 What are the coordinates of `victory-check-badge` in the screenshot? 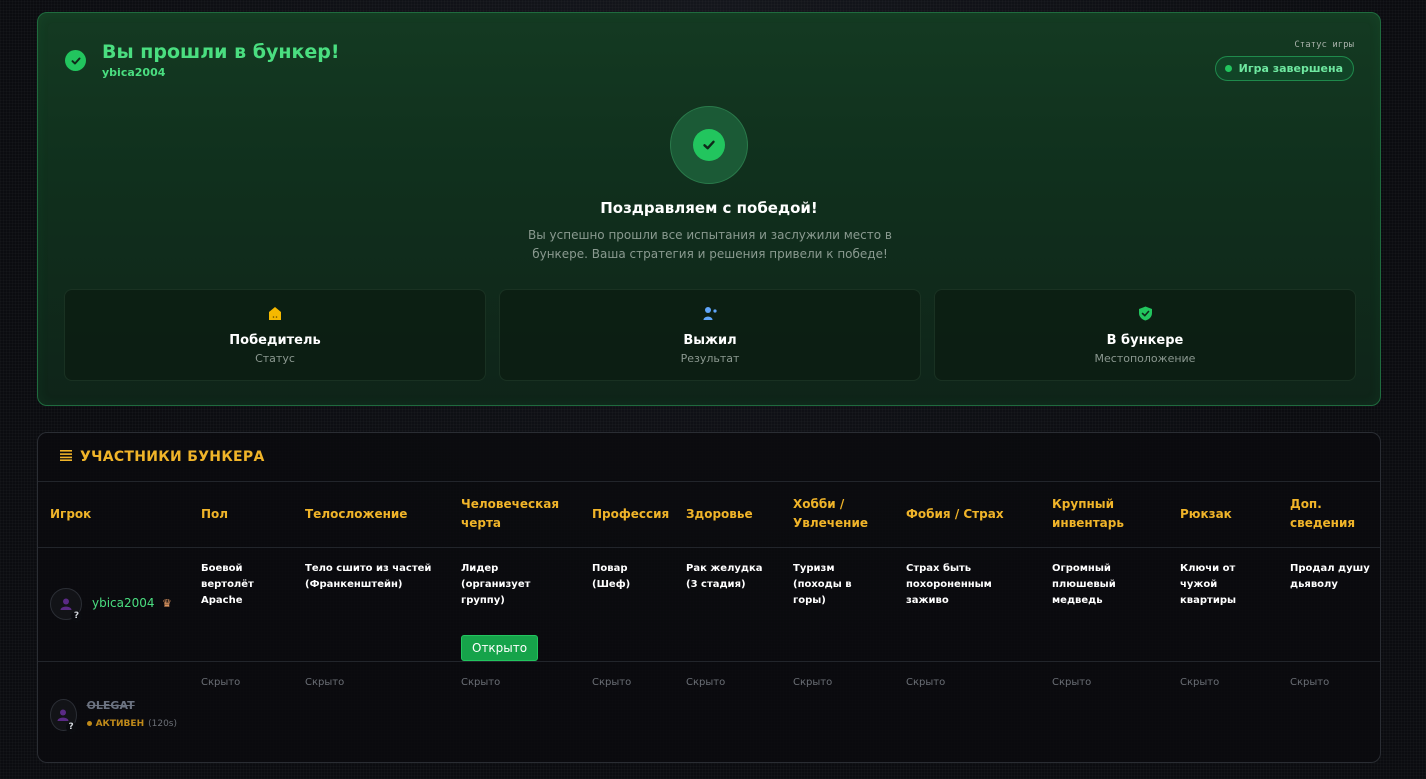 It's located at (709, 145).